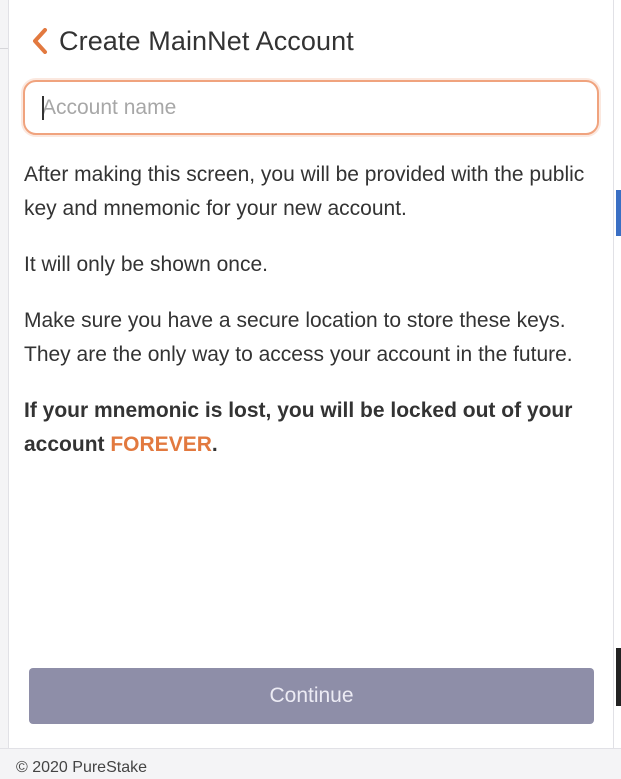 The width and height of the screenshot is (621, 779). Describe the element at coordinates (311, 696) in the screenshot. I see `continue-button: Continue` at that location.